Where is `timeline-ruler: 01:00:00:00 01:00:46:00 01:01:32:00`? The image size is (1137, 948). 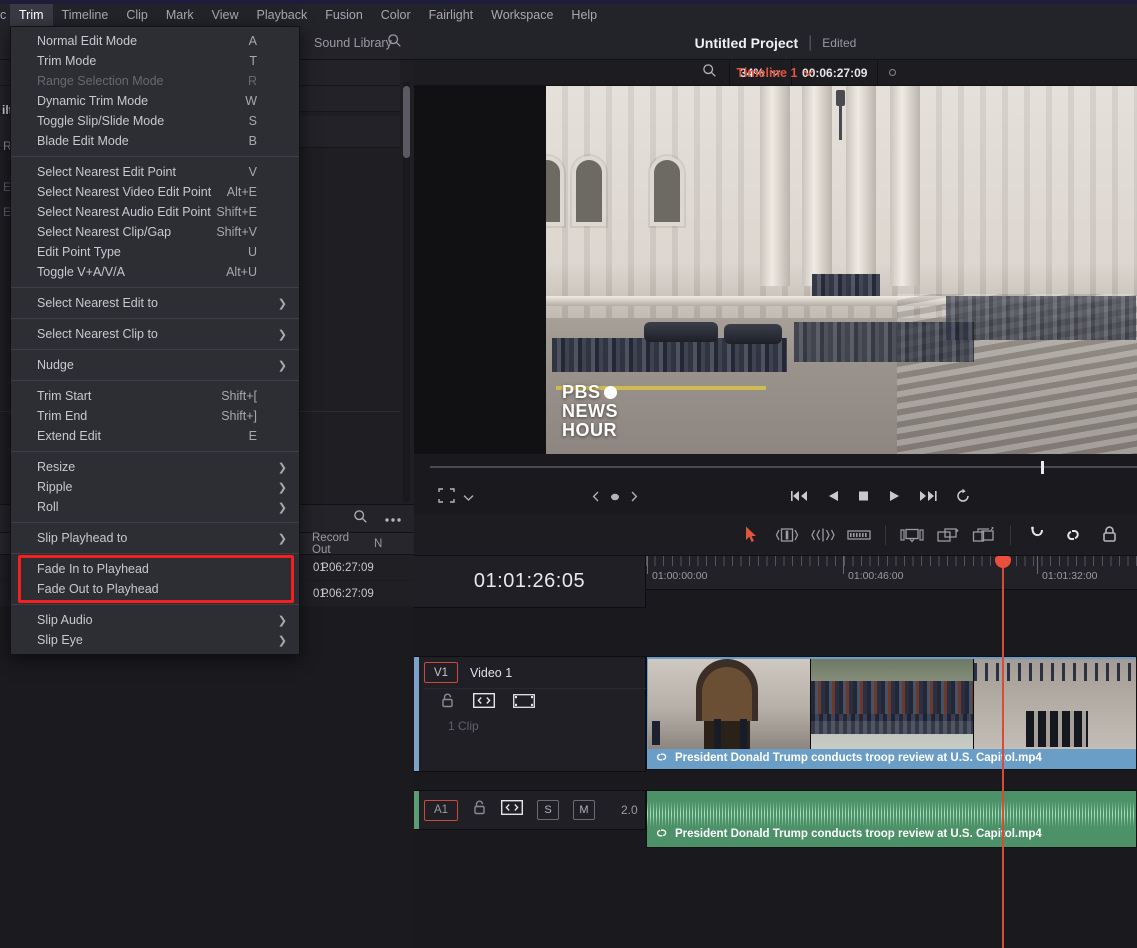 timeline-ruler: 01:00:00:00 01:00:46:00 01:01:32:00 is located at coordinates (891, 573).